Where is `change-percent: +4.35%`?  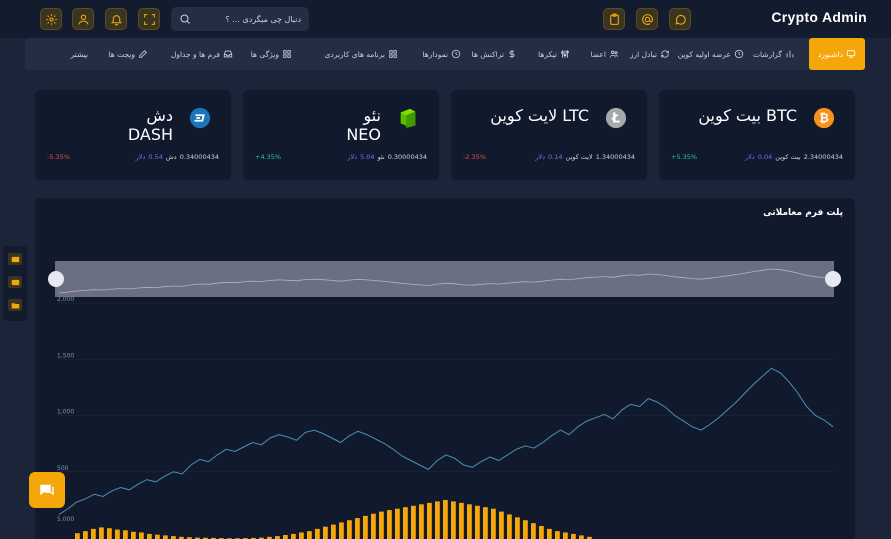 change-percent: +4.35% is located at coordinates (268, 157).